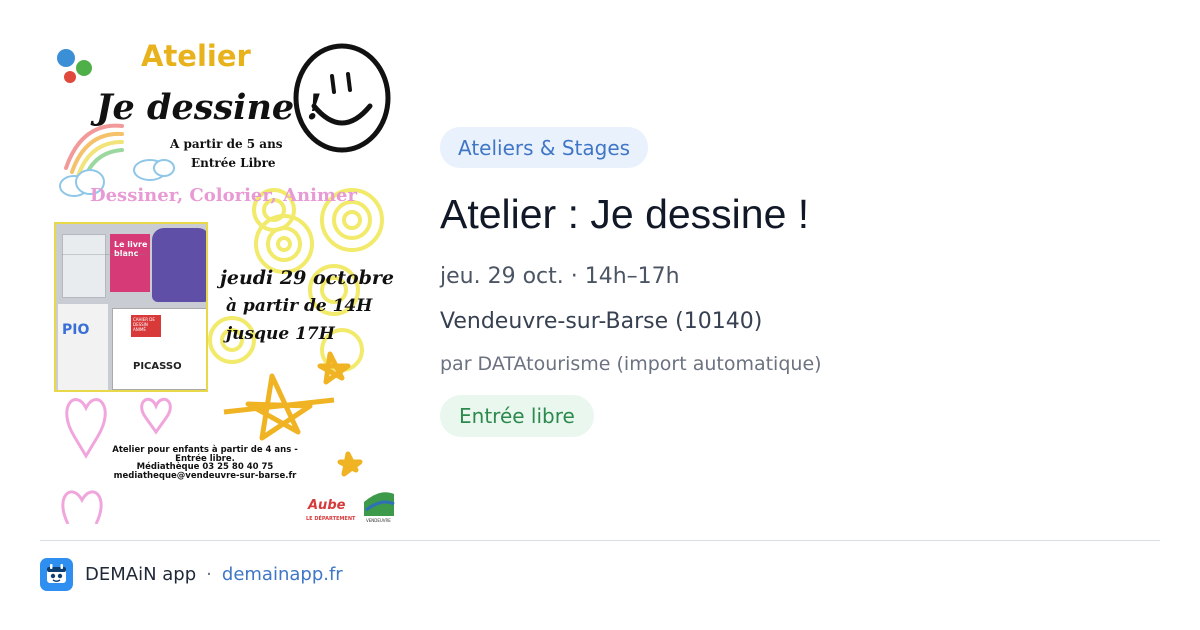  Describe the element at coordinates (233, 163) in the screenshot. I see `poster-entry: Entrée Libre` at that location.